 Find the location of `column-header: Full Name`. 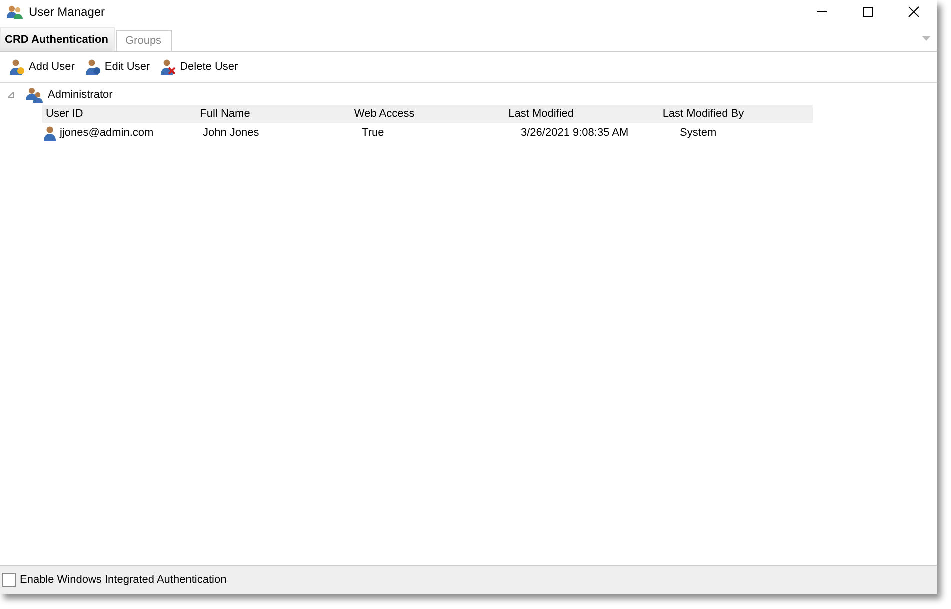

column-header: Full Name is located at coordinates (273, 114).